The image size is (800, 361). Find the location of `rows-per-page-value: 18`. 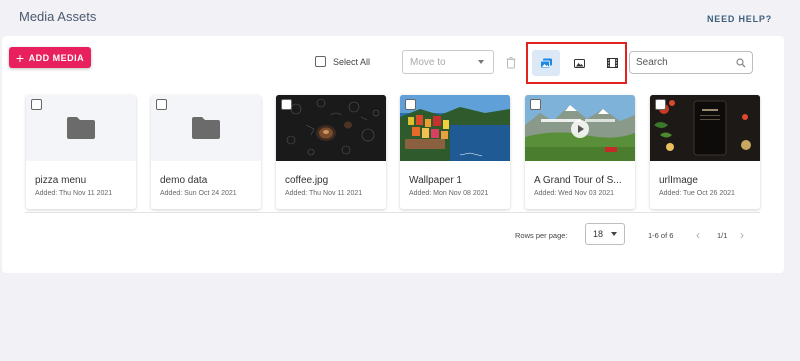

rows-per-page-value: 18 is located at coordinates (598, 234).